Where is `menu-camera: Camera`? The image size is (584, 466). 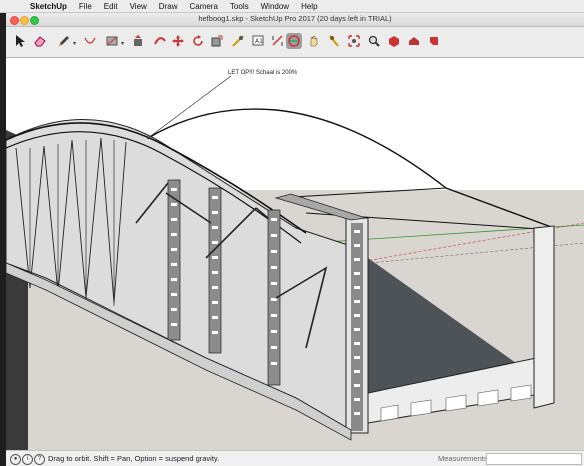
menu-camera: Camera is located at coordinates (203, 6).